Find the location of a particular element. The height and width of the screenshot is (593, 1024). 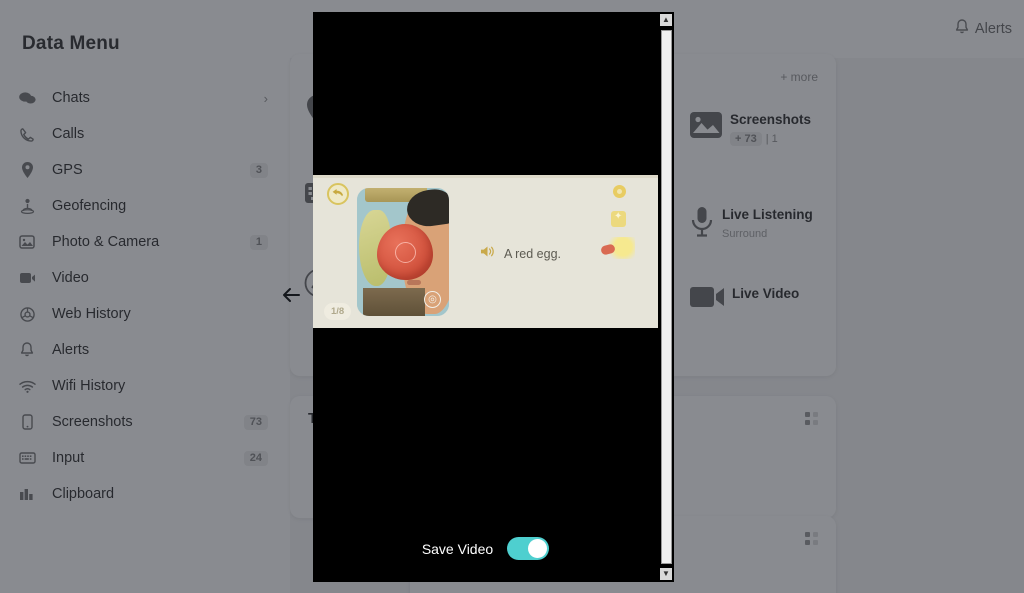

illustration-card: ◎ is located at coordinates (403, 252).